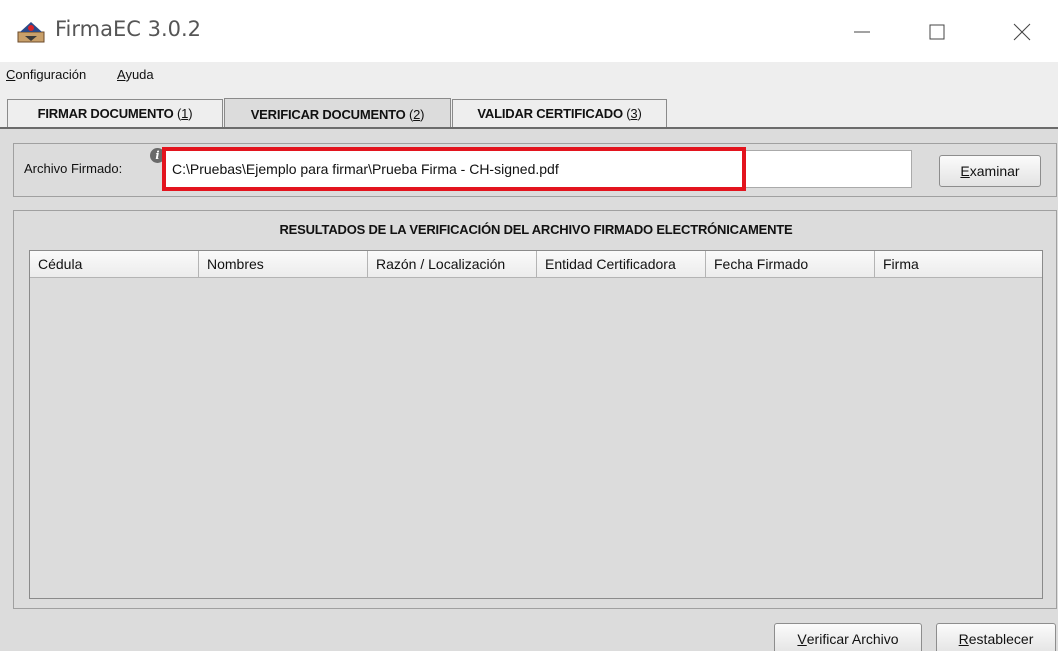 This screenshot has height=651, width=1058. I want to click on menu-ayuda: Ayuda, so click(135, 74).